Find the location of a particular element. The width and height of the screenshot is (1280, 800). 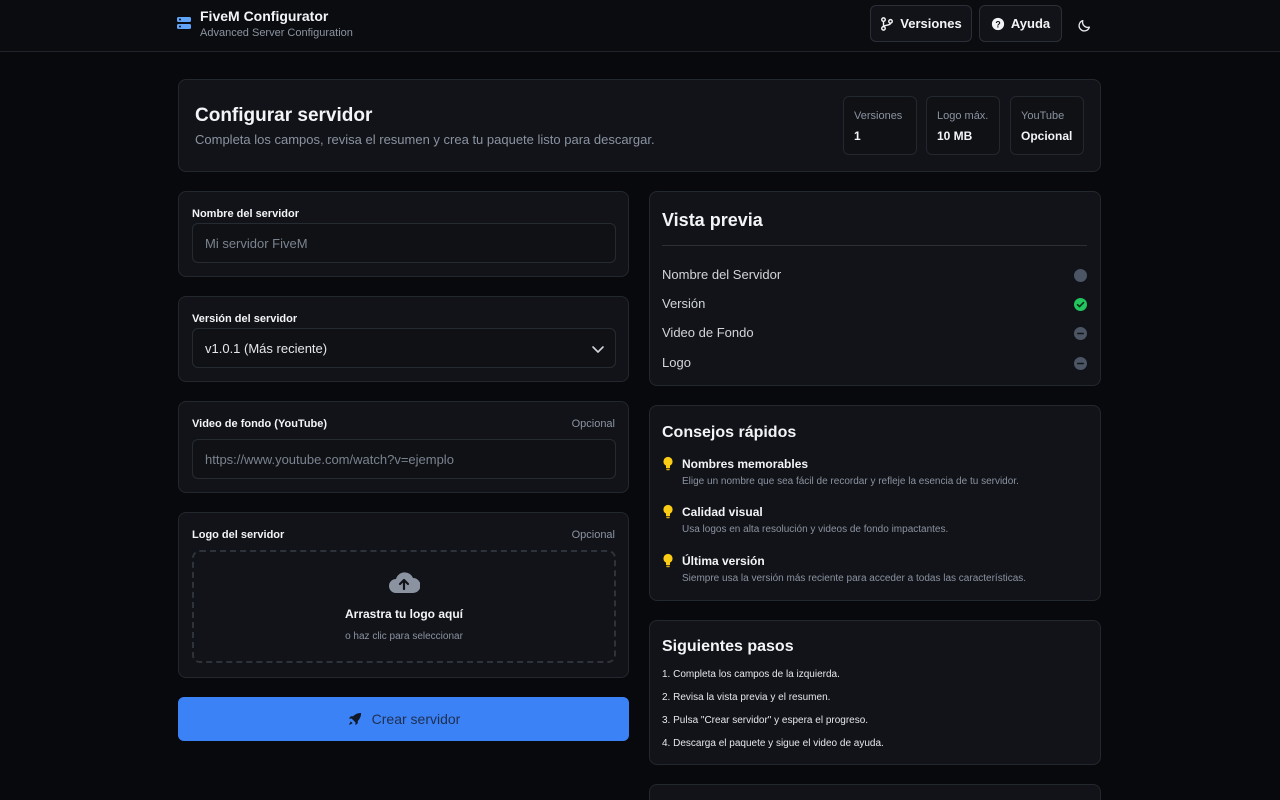

tips-title: Consejos rápidos is located at coordinates (729, 432).